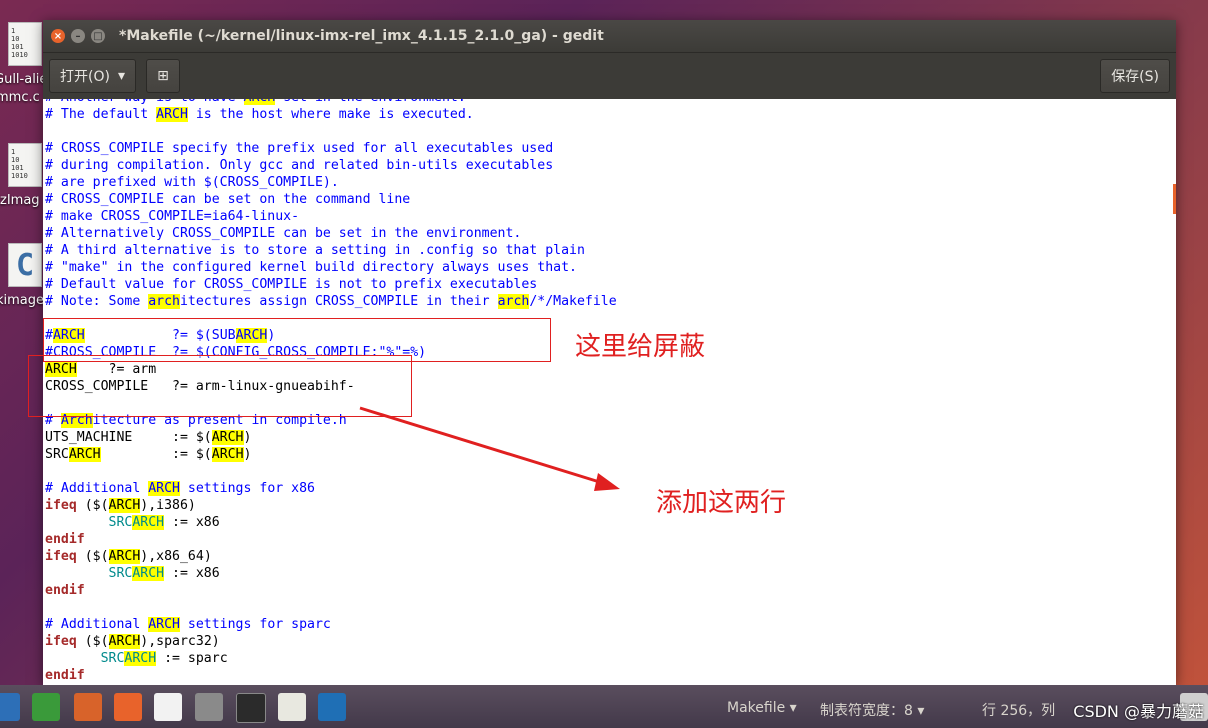 The image size is (1208, 728). What do you see at coordinates (1138, 711) in the screenshot?
I see `watermark: CSDN @暴力蘑菇` at bounding box center [1138, 711].